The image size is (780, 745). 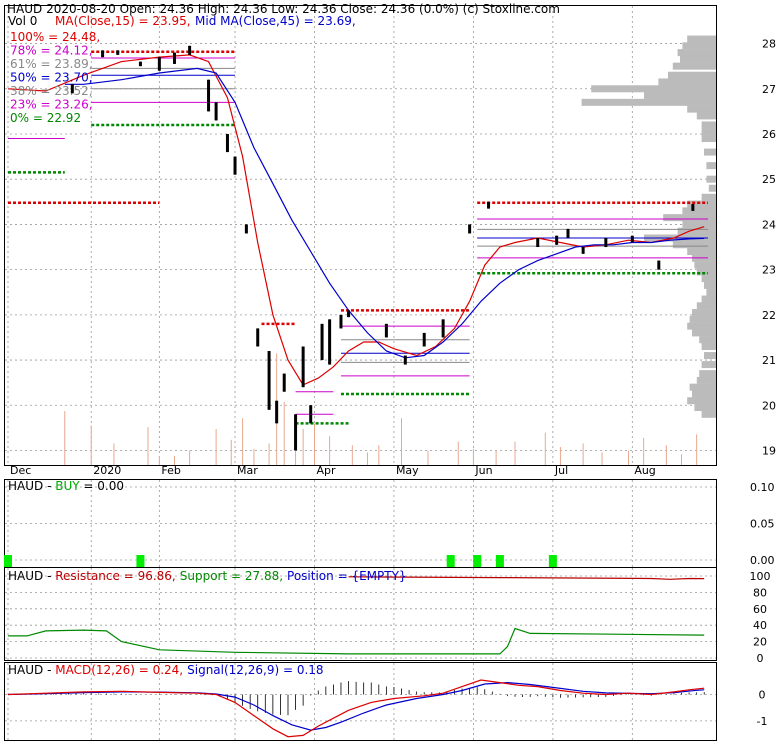 What do you see at coordinates (760, 609) in the screenshot?
I see `res-y-tick: 60` at bounding box center [760, 609].